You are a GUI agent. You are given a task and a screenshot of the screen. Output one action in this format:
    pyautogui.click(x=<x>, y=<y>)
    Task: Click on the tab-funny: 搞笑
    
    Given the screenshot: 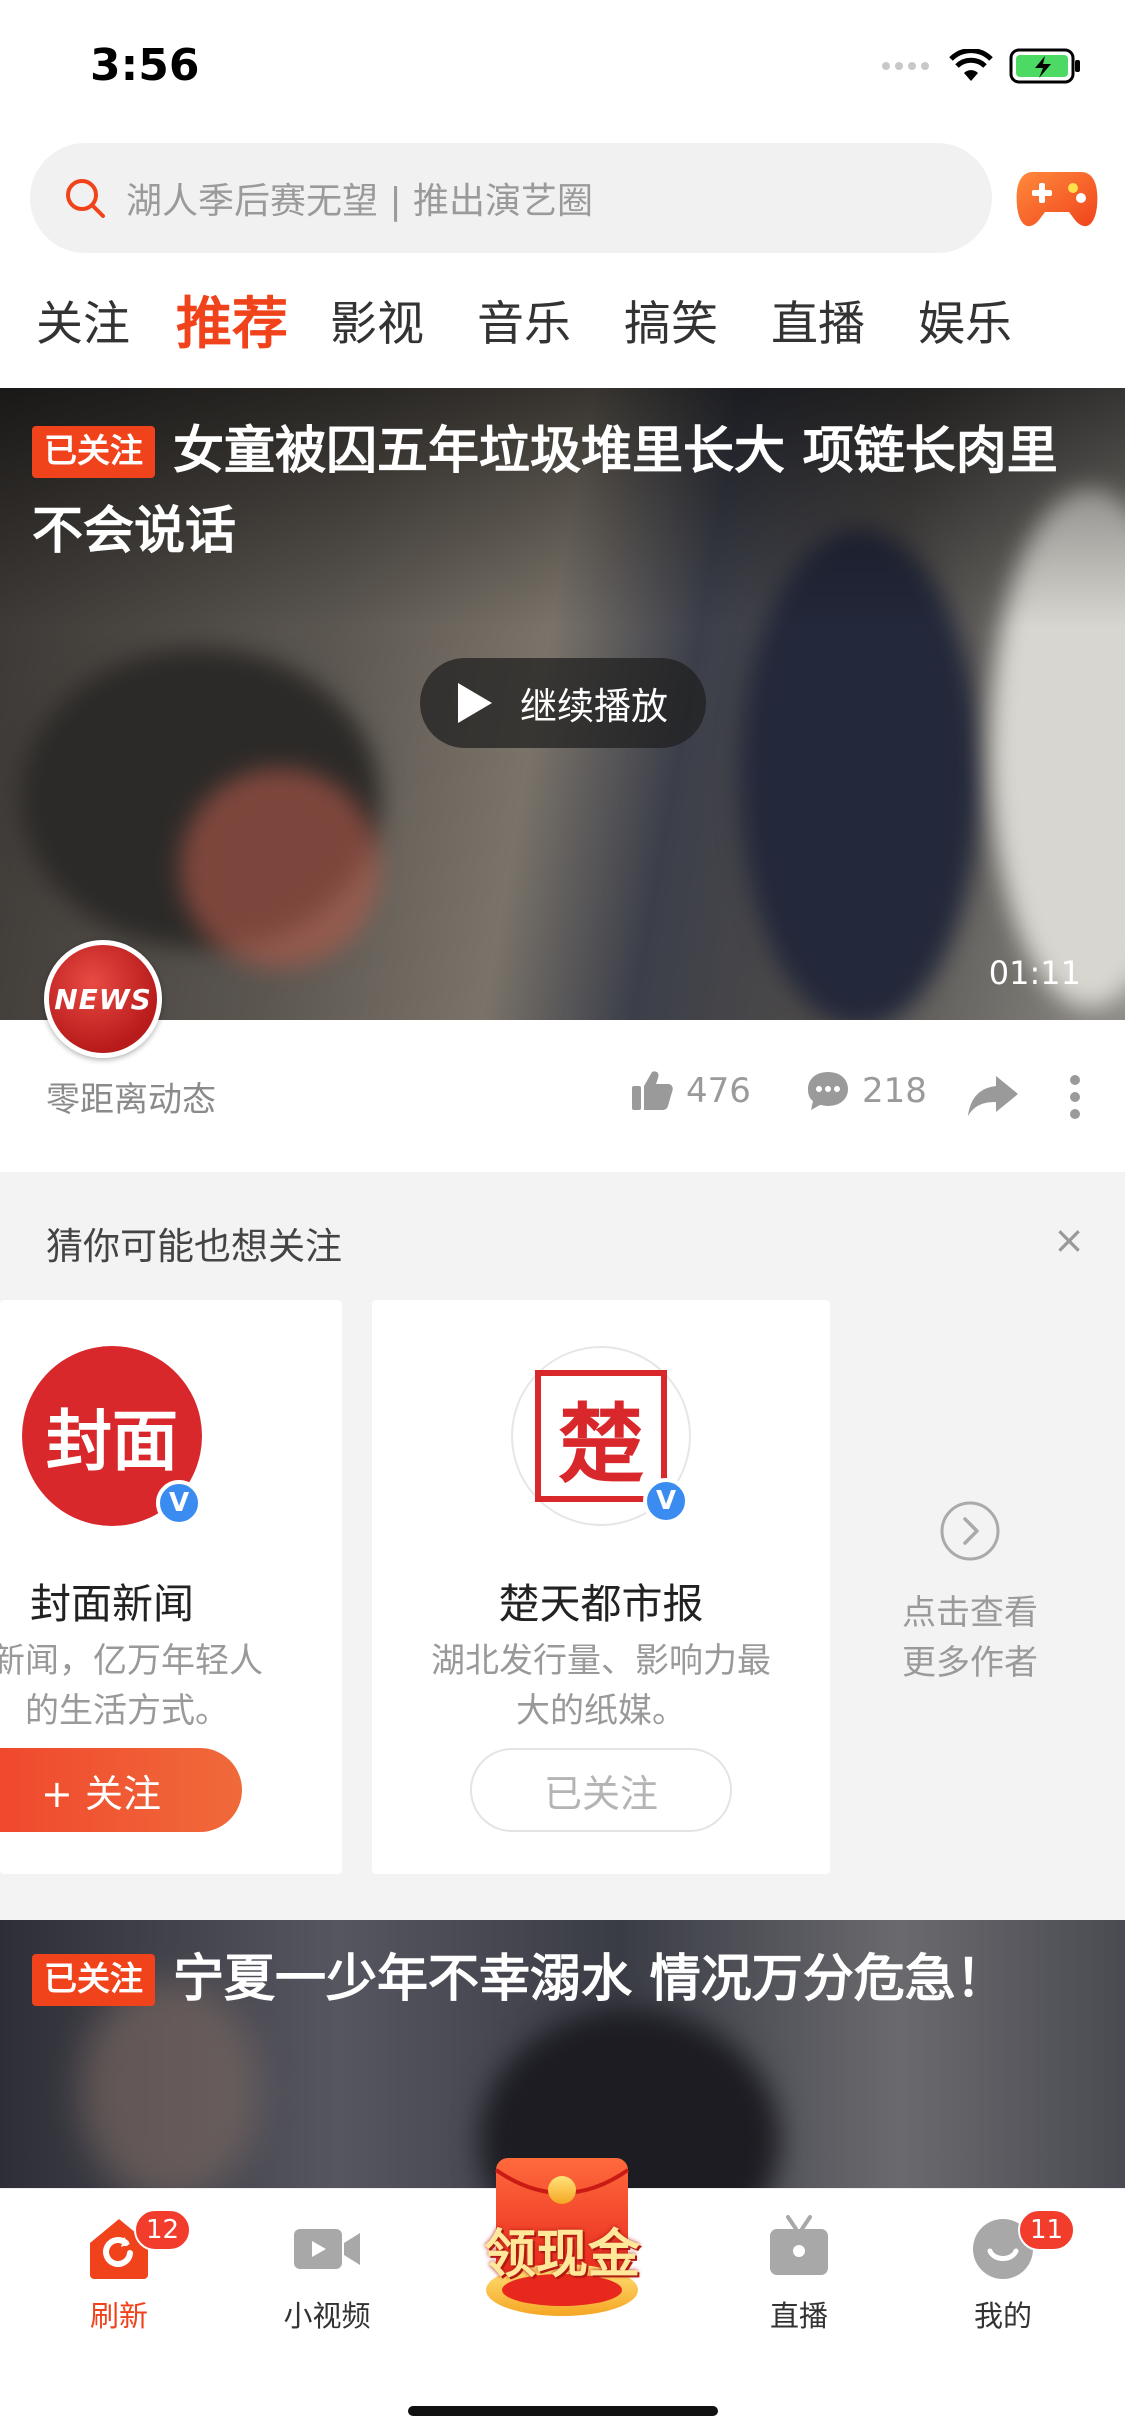 What is the action you would take?
    pyautogui.click(x=671, y=325)
    